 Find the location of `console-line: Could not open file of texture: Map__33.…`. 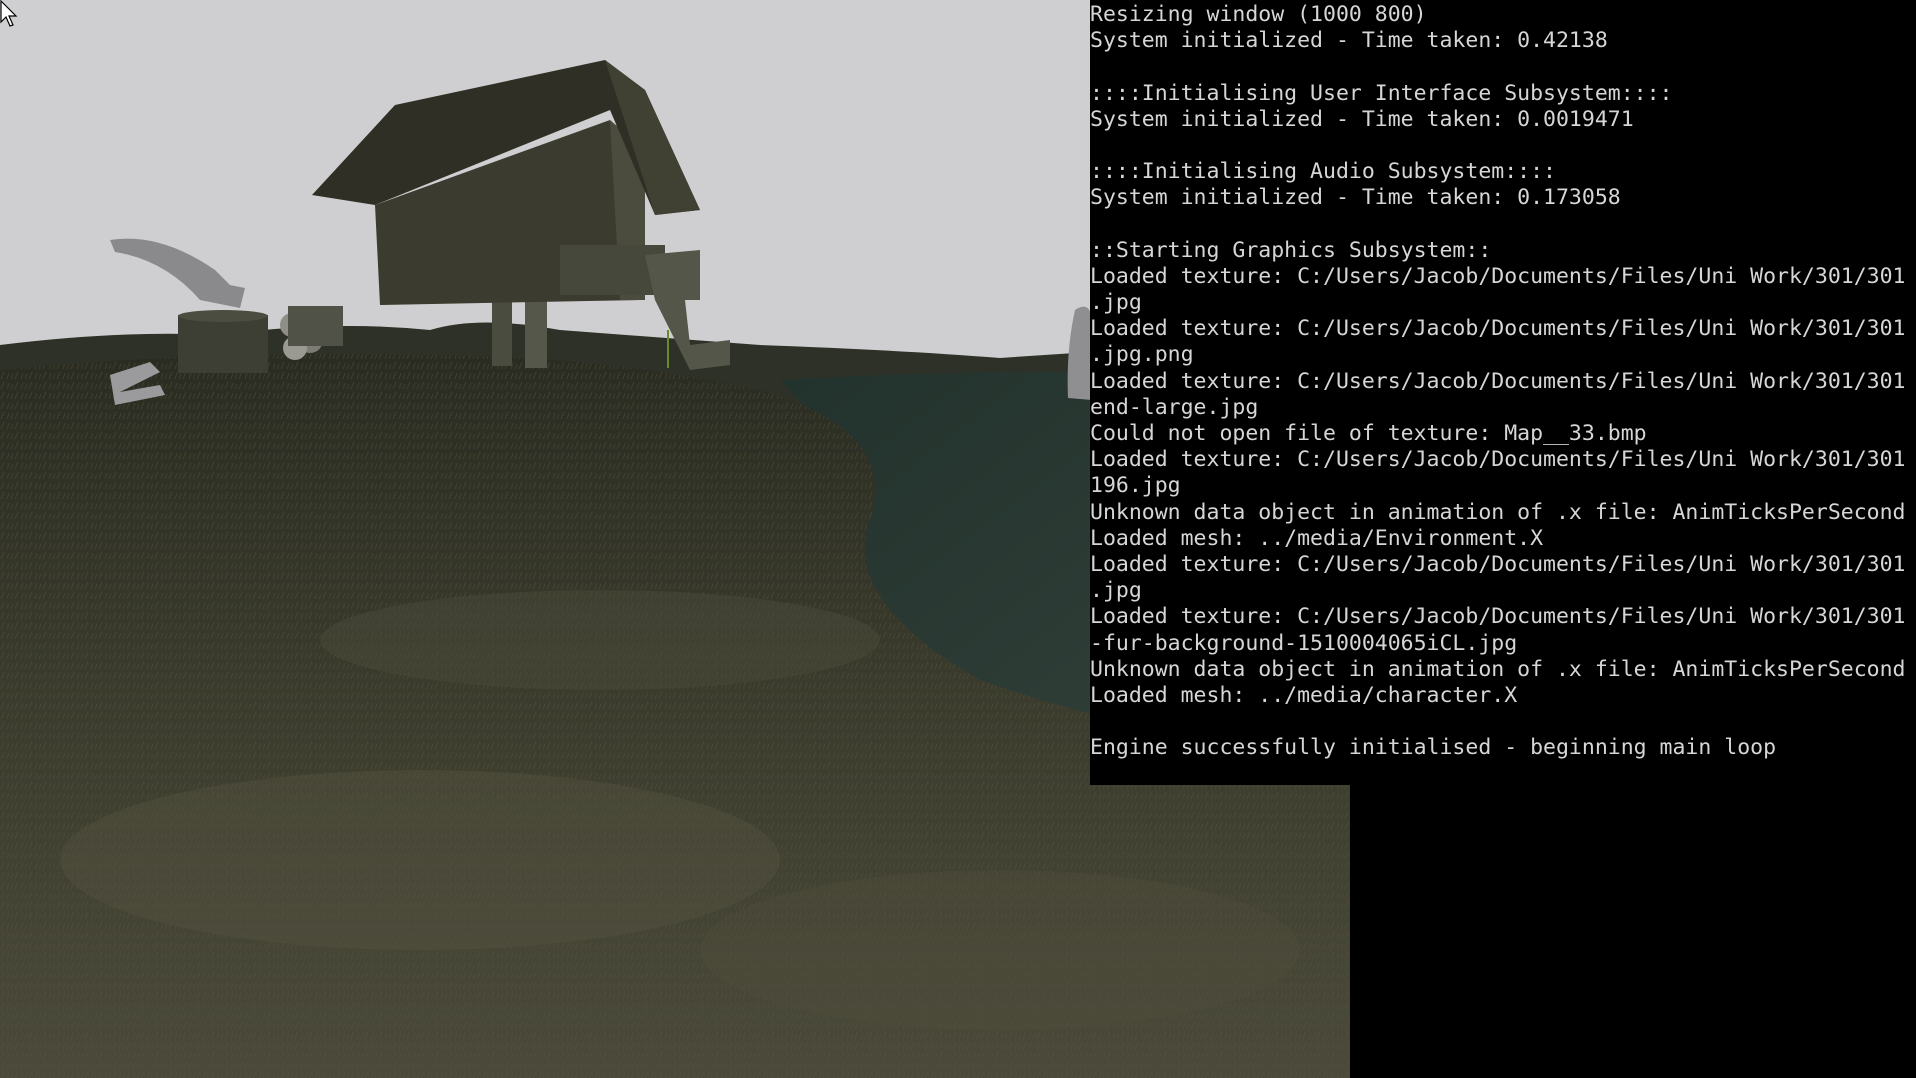

console-line: Could not open file of texture: Map__33.… is located at coordinates (1368, 433).